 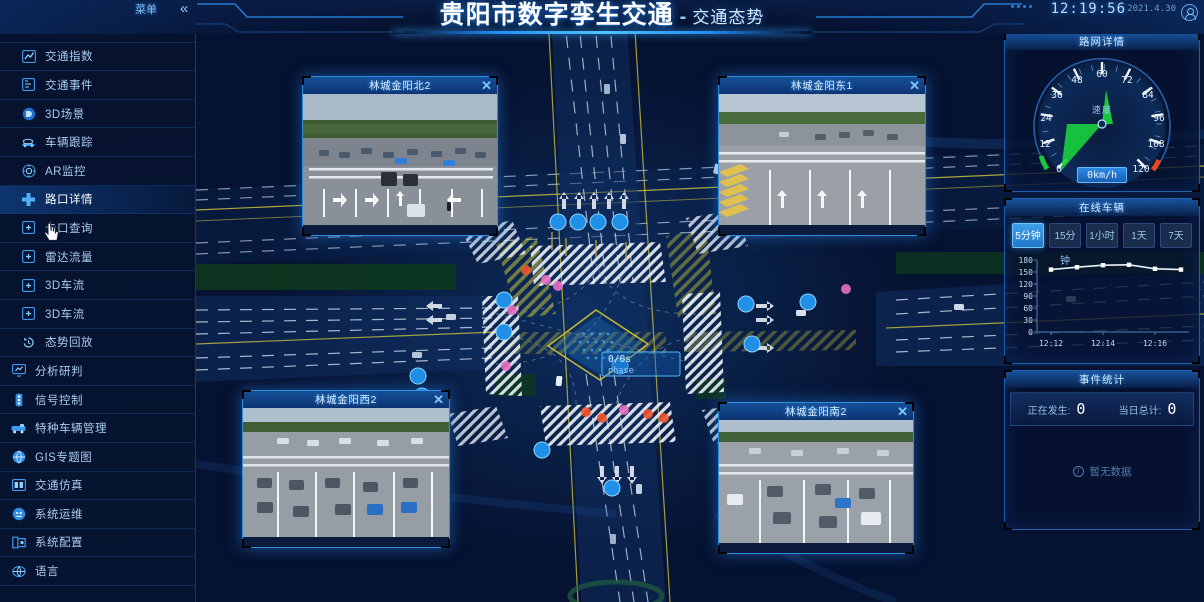 I want to click on phase-label: phase, so click(x=621, y=371).